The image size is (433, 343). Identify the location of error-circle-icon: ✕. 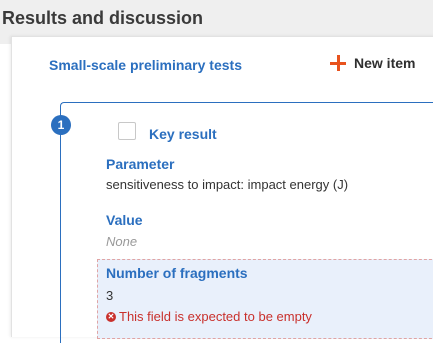
(111, 316).